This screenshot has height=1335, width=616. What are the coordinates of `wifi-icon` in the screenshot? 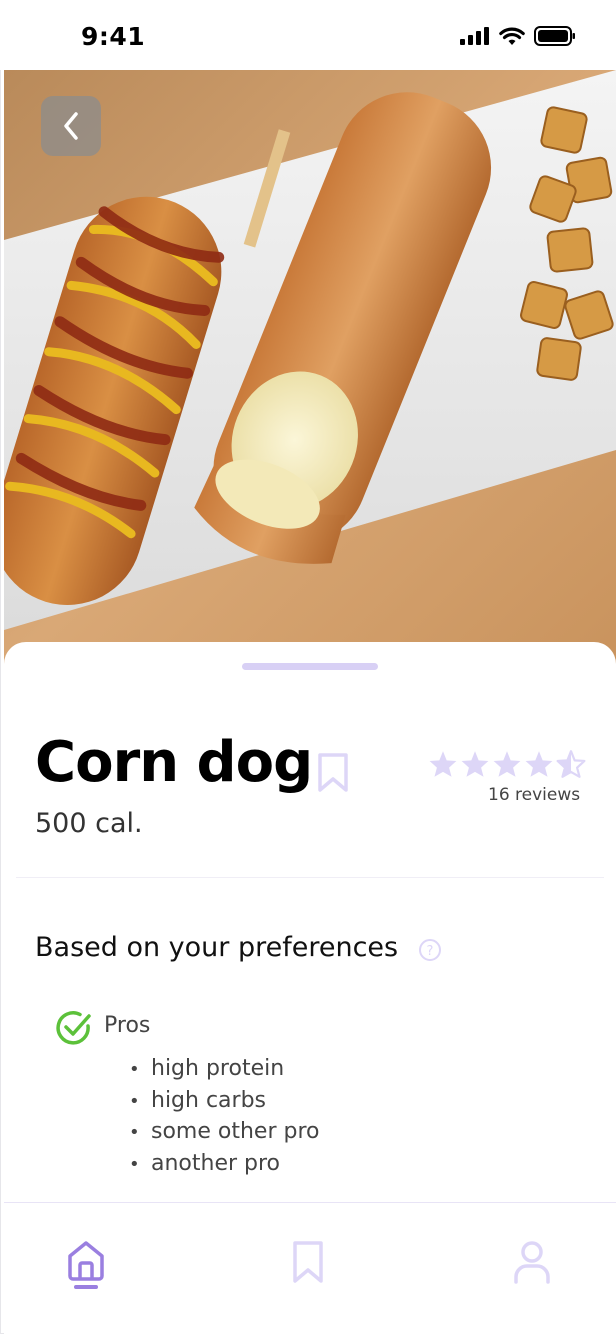 It's located at (512, 36).